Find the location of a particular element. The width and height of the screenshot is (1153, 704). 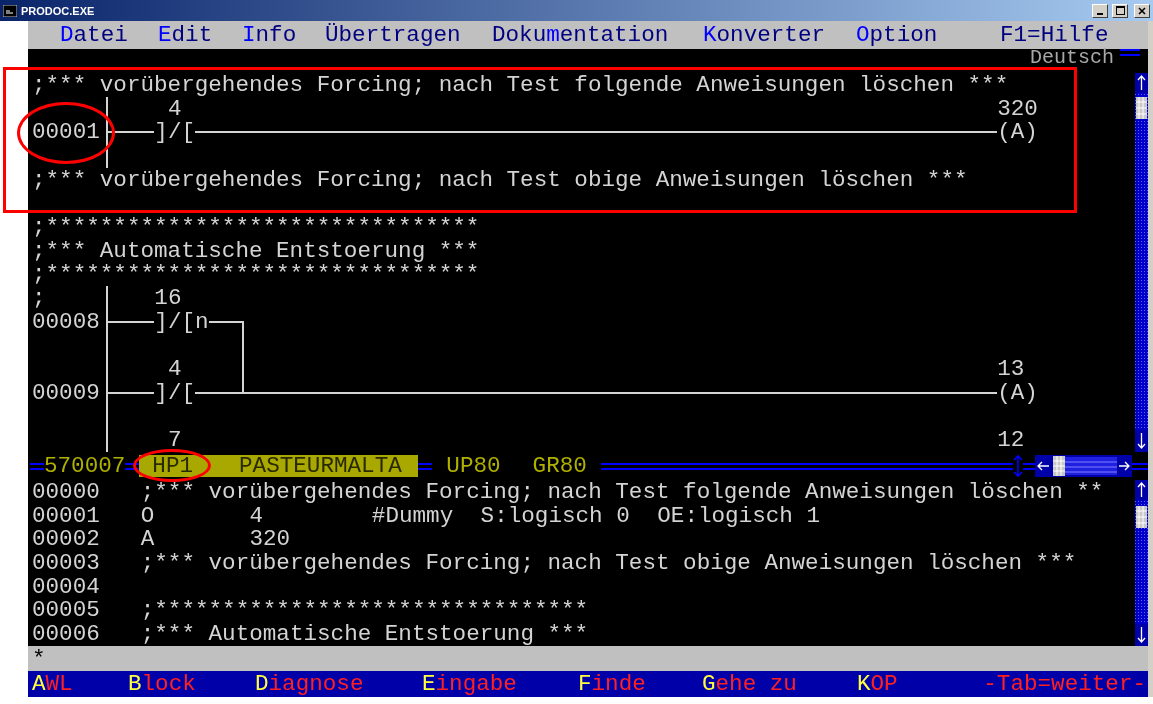

menu-item: Dokumentation is located at coordinates (580, 35).